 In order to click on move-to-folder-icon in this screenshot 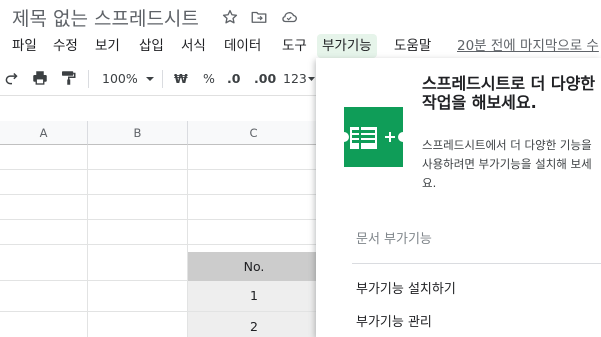, I will do `click(259, 17)`.